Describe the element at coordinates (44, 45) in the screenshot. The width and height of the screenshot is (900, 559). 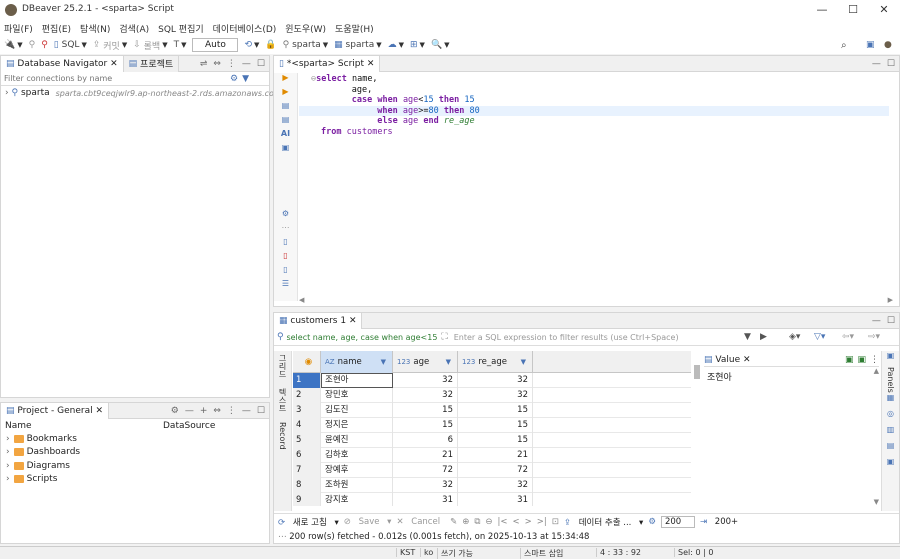
I see `disconnect-button: ⚲` at that location.